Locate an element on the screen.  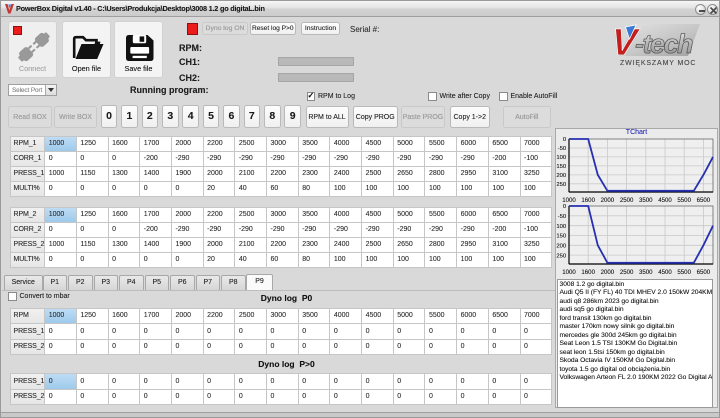
svg-text: -tech is located at coordinates (664, 44).